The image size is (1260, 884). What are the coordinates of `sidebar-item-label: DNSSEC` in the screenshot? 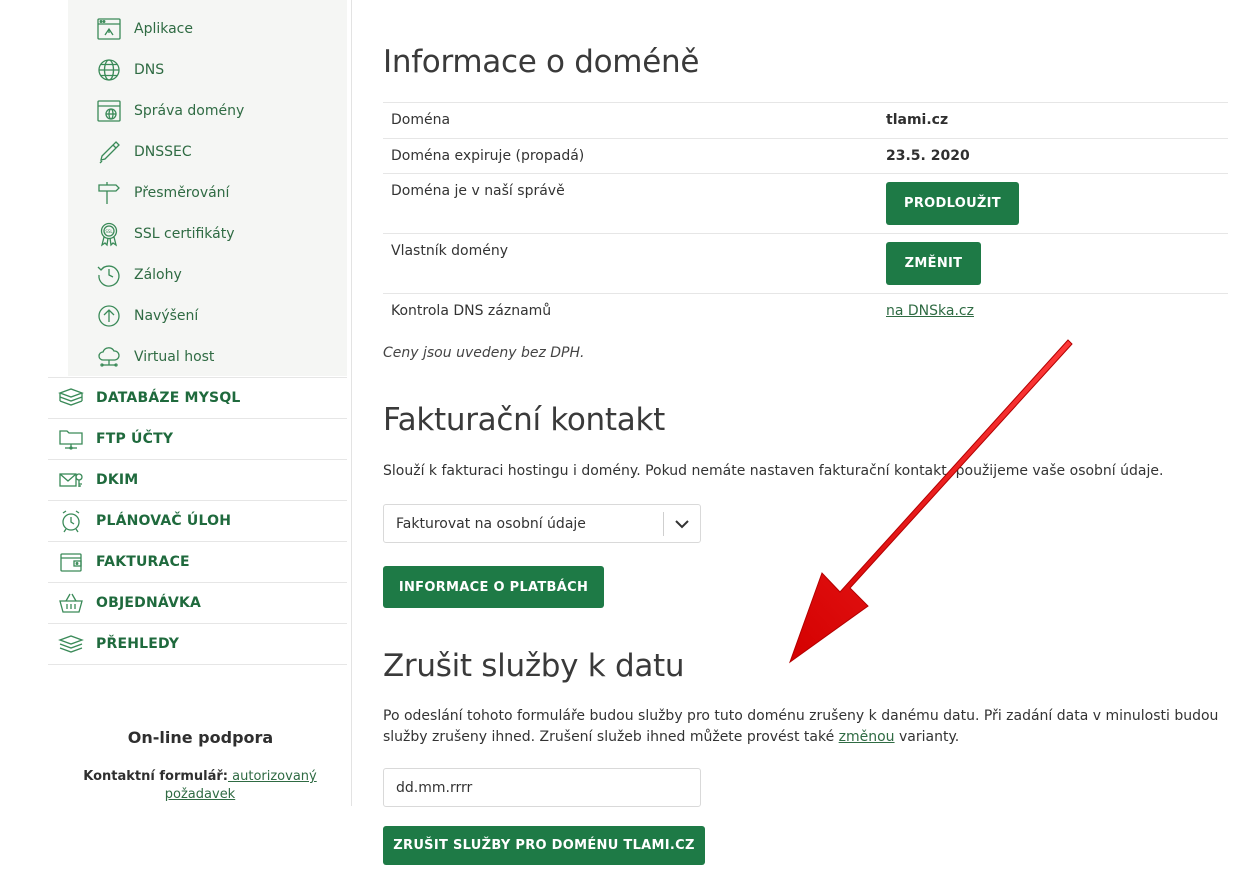 It's located at (163, 151).